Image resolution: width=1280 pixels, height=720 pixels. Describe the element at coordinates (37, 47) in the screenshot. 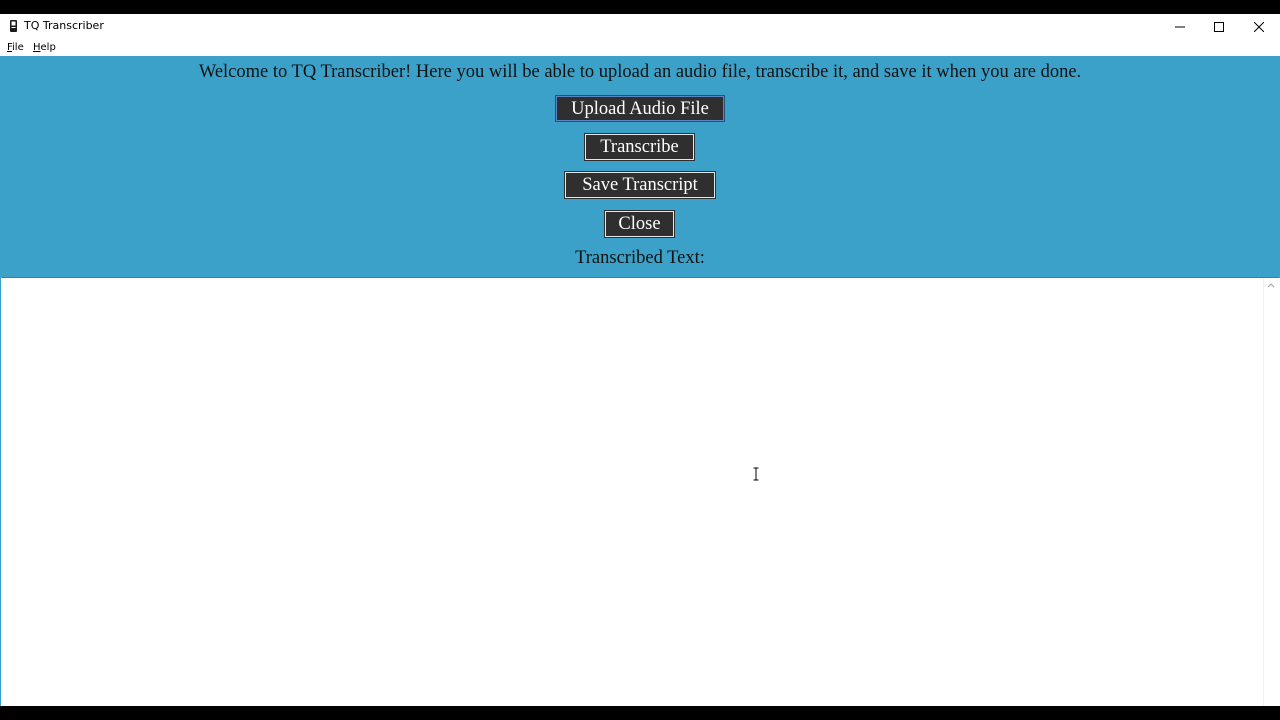

I see `menu-help-mnemonic: H` at that location.